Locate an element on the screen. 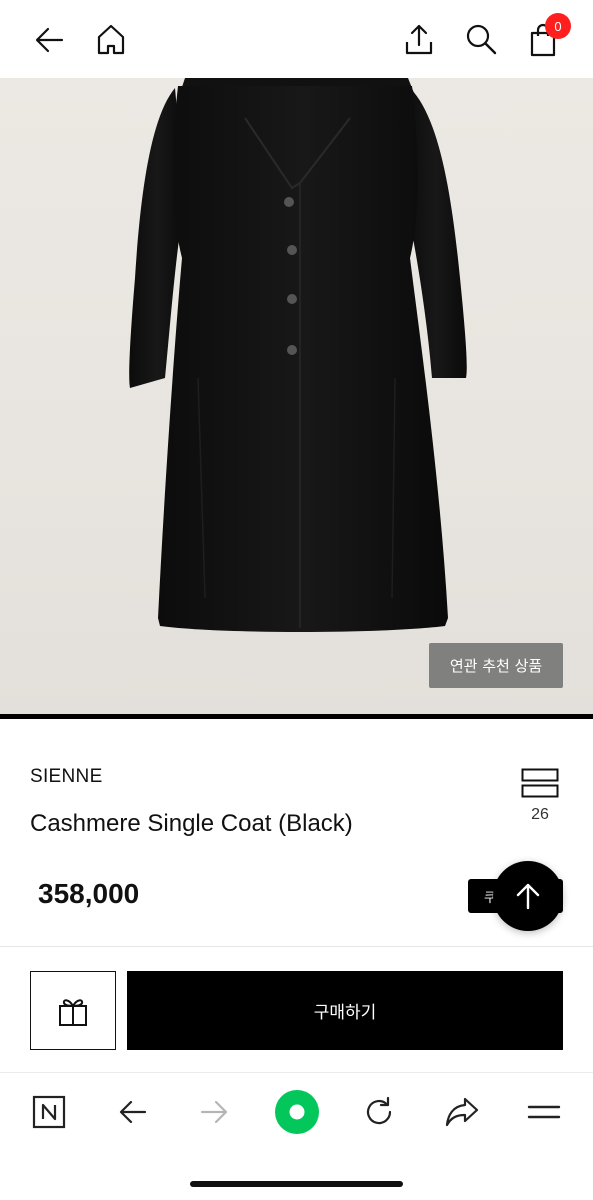 The width and height of the screenshot is (593, 1200). search-button is located at coordinates (481, 39).